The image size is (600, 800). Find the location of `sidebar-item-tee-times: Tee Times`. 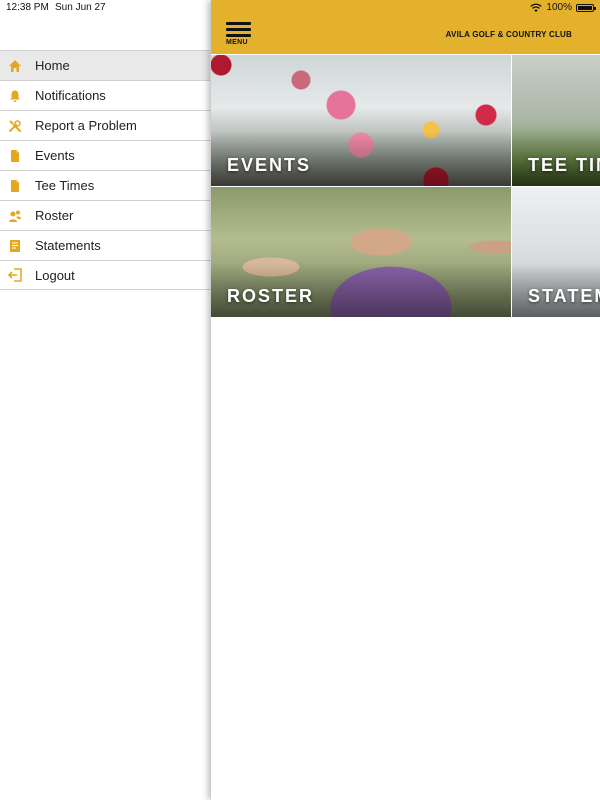

sidebar-item-tee-times: Tee Times is located at coordinates (105, 185).